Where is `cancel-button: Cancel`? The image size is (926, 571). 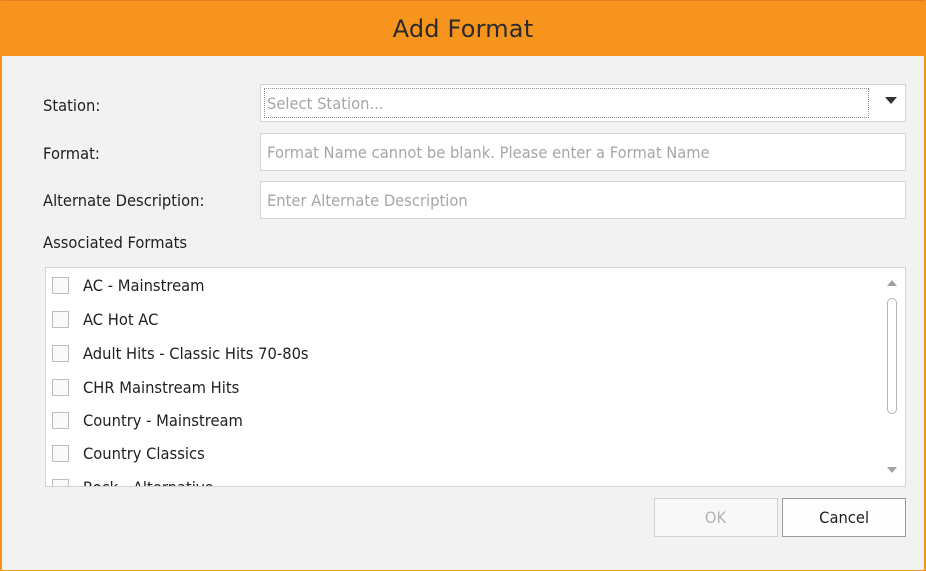 cancel-button: Cancel is located at coordinates (844, 517).